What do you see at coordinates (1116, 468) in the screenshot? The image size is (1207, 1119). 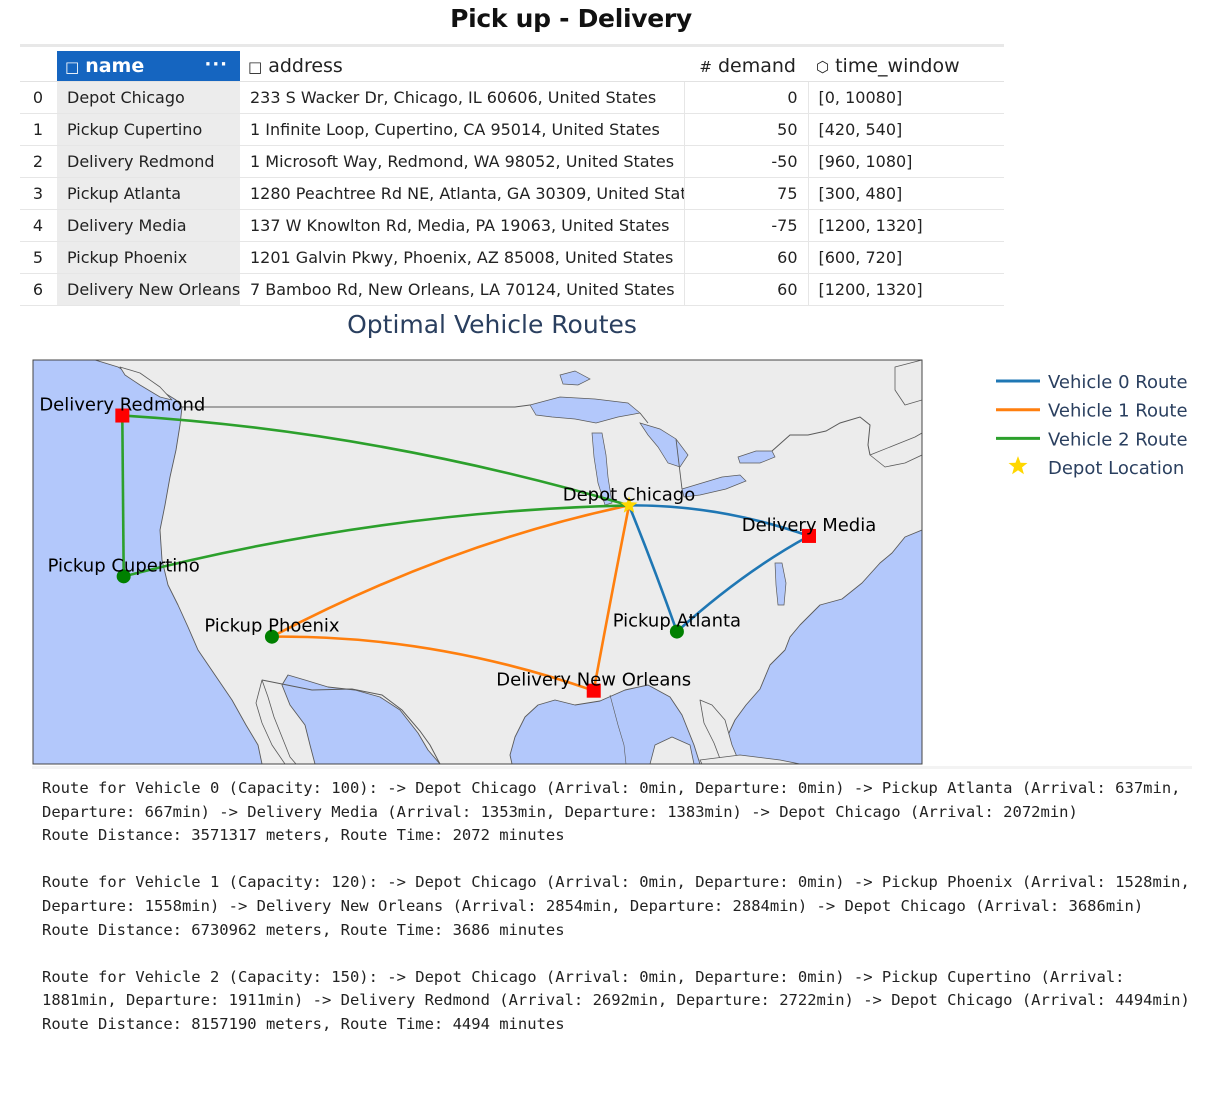 I see `legend-item-label: Depot Location` at bounding box center [1116, 468].